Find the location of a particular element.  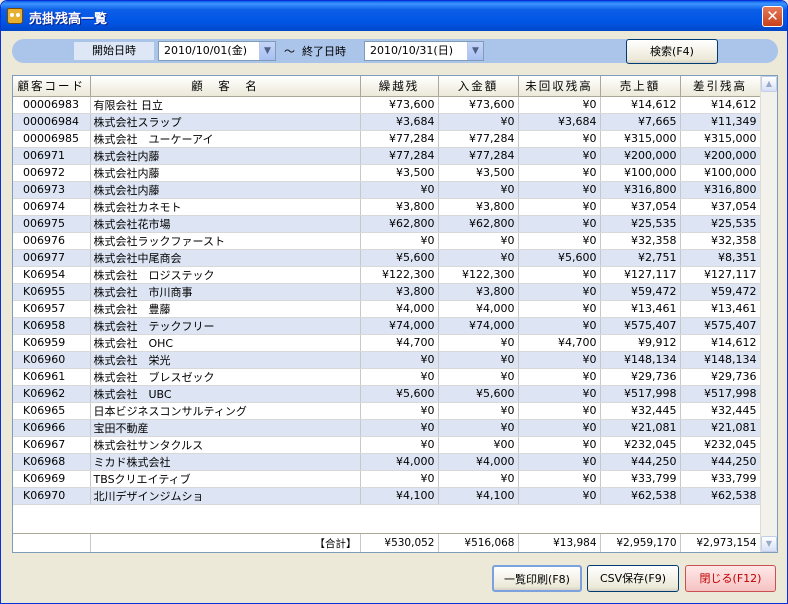

header-outstanding: 未回収残高 is located at coordinates (559, 86).